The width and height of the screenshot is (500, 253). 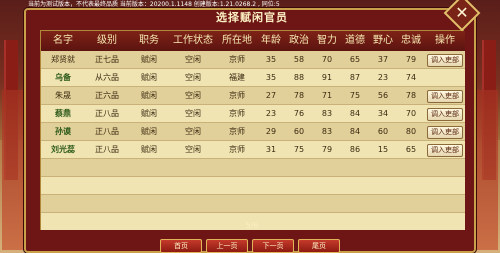 I want to click on cell-politics: 78, so click(x=299, y=95).